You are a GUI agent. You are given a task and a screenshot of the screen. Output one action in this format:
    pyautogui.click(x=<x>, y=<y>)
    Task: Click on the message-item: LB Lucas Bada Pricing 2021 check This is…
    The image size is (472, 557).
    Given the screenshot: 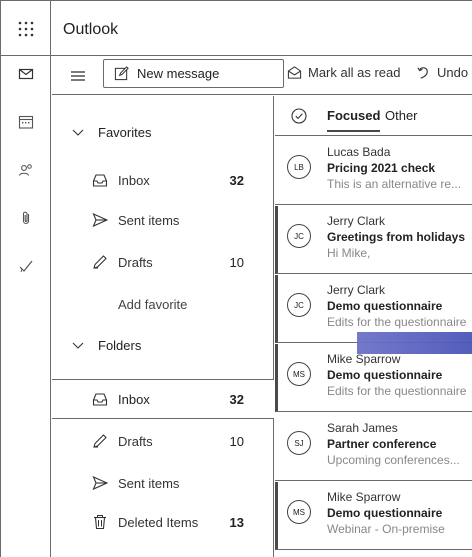 What is the action you would take?
    pyautogui.click(x=373, y=171)
    